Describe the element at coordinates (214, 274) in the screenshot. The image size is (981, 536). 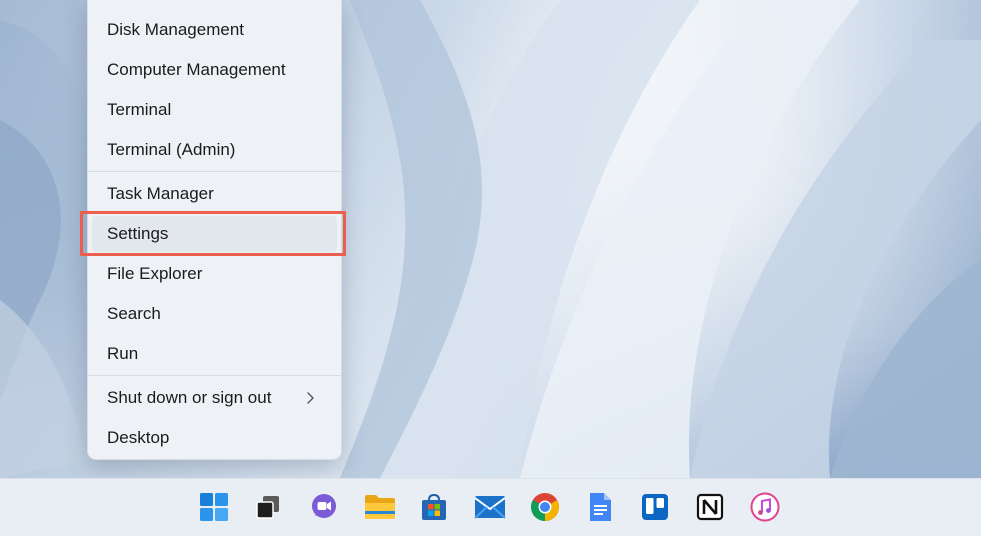
I see `menu-item-file-explorer: File Explorer` at that location.